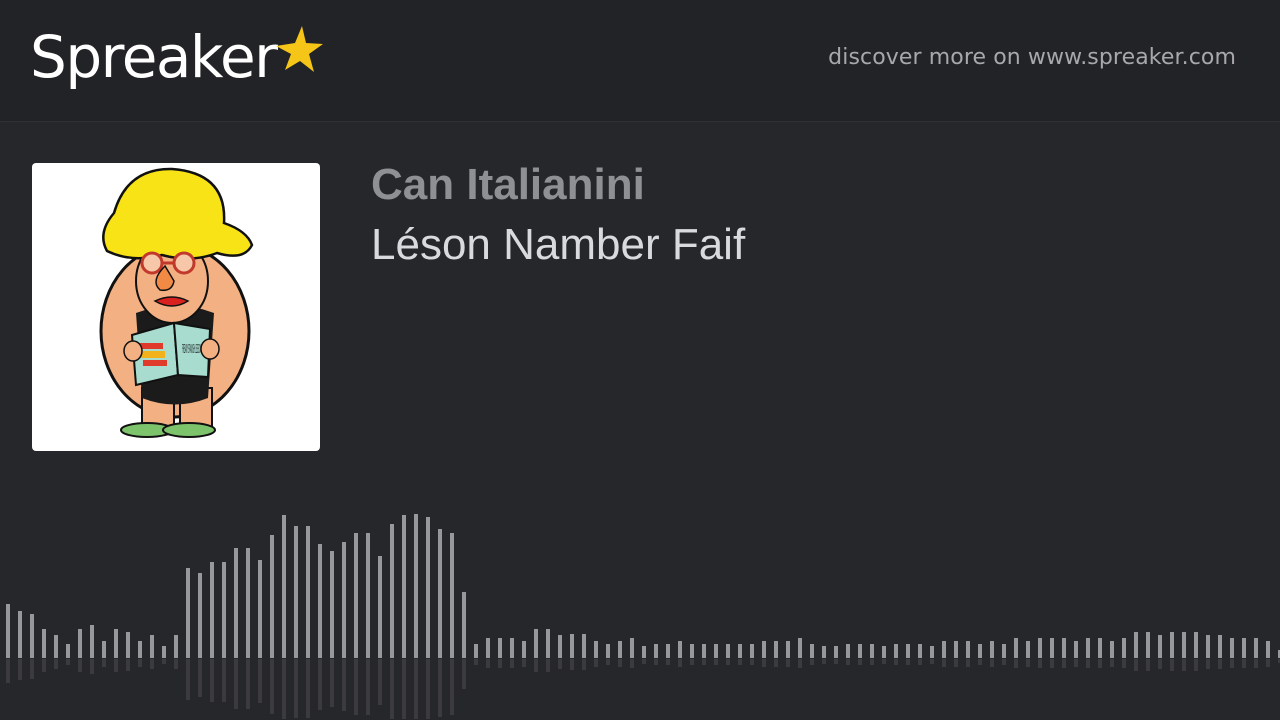  I want to click on discover-link: discover more on www.spreaker.com, so click(1032, 57).